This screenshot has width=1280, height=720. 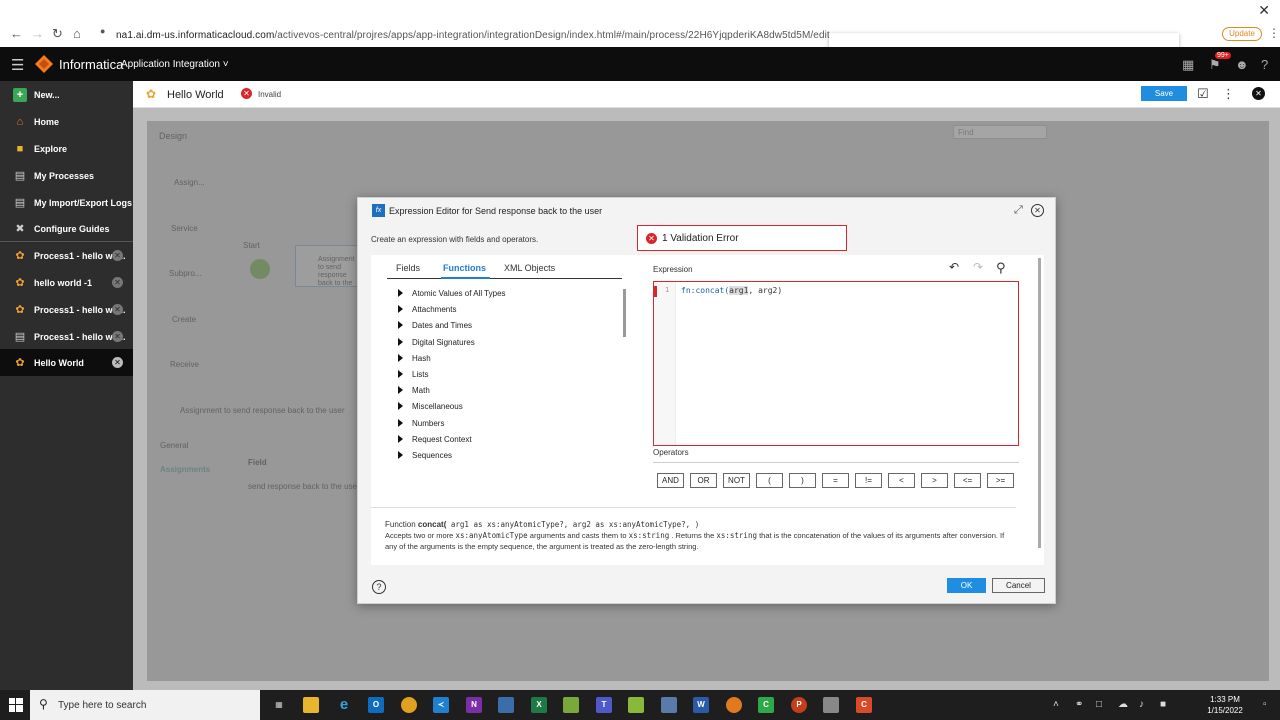 I want to click on edge-icon: e, so click(x=344, y=705).